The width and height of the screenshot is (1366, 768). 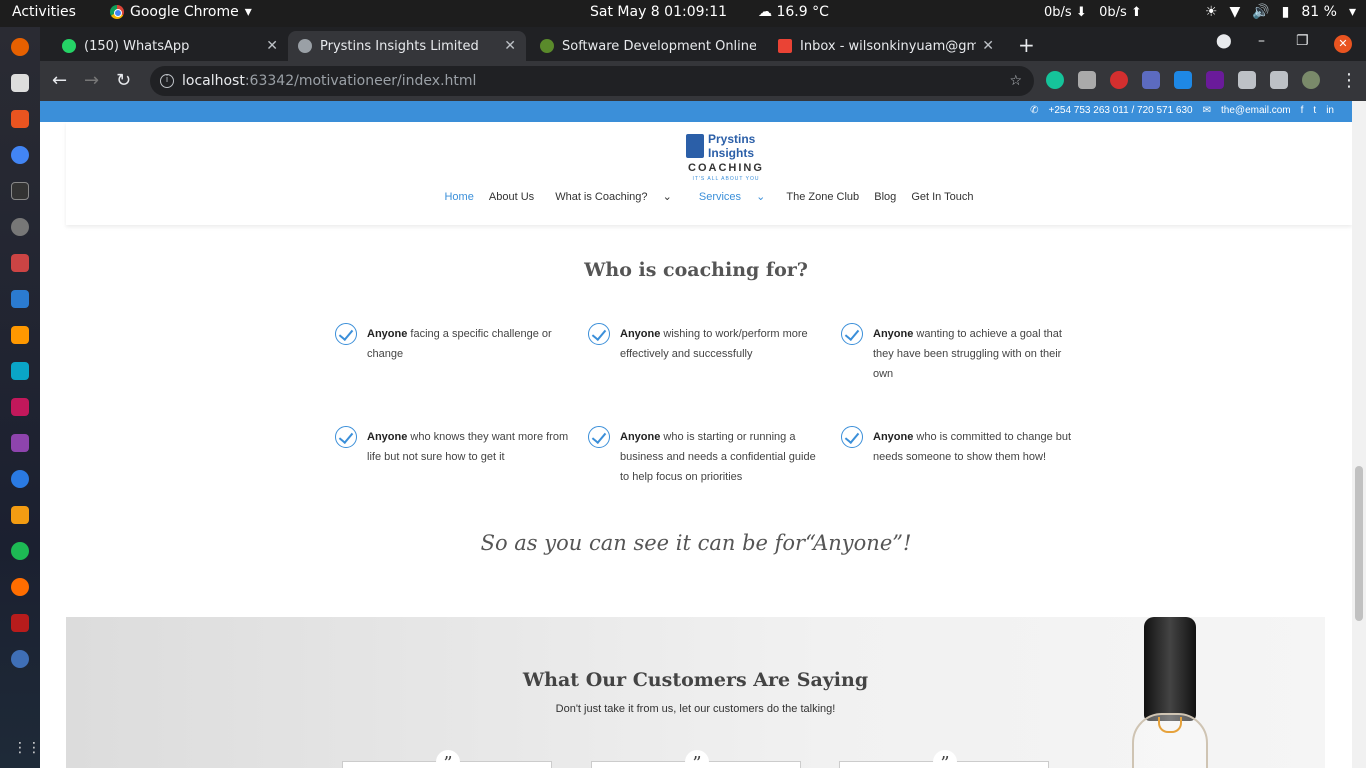 What do you see at coordinates (1311, 80) in the screenshot?
I see `avatar` at bounding box center [1311, 80].